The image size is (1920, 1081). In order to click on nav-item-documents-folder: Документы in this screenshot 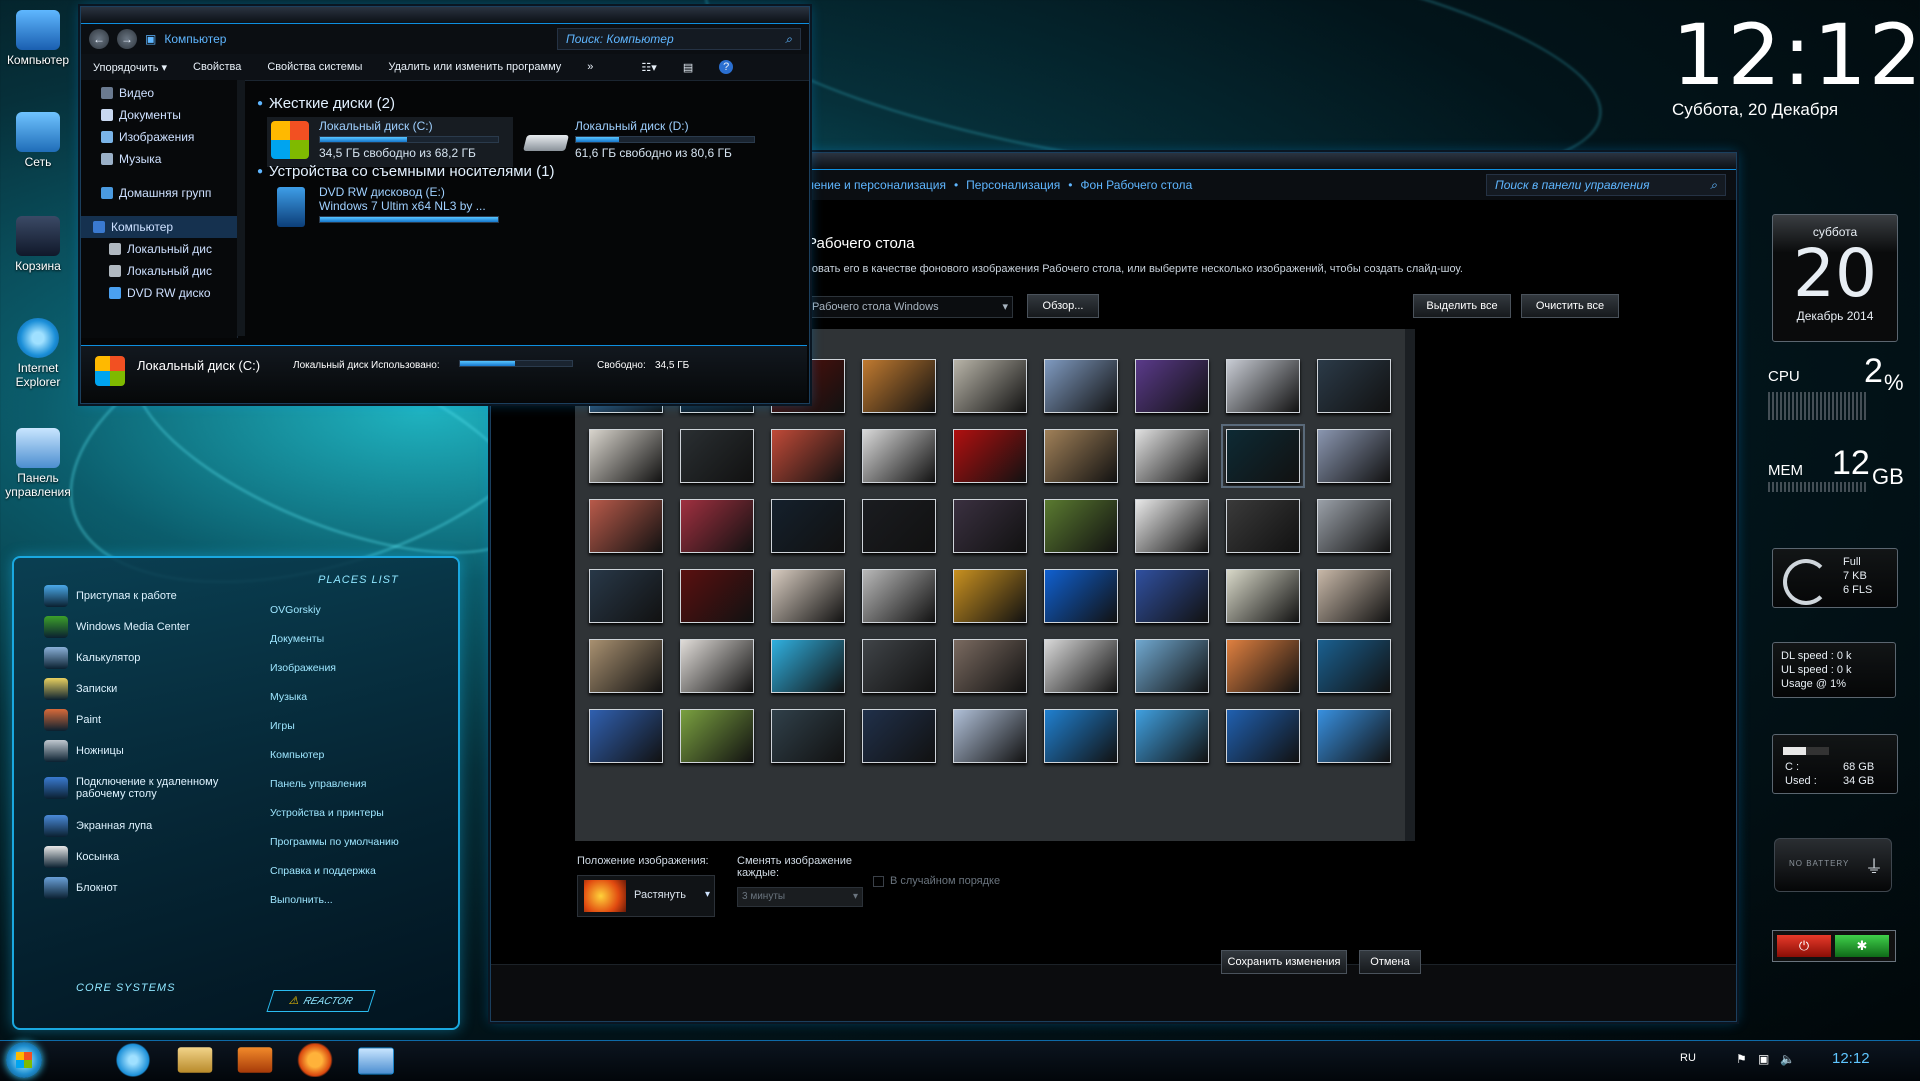, I will do `click(159, 115)`.